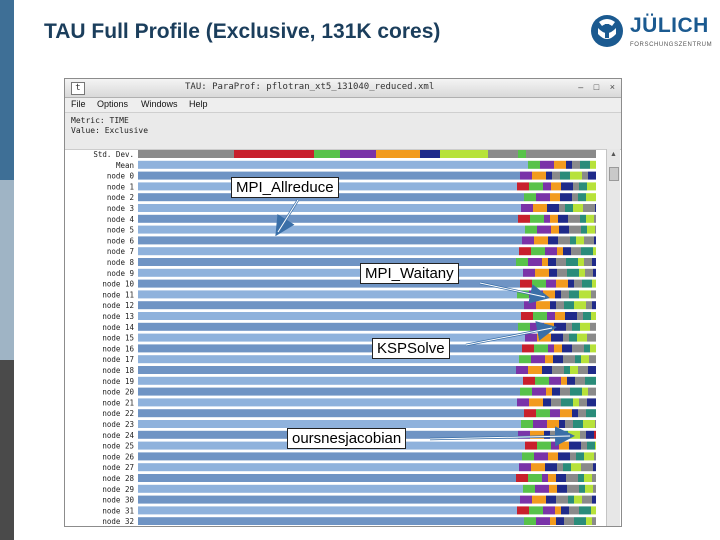  Describe the element at coordinates (612, 87) in the screenshot. I see `close-icon: ×` at that location.